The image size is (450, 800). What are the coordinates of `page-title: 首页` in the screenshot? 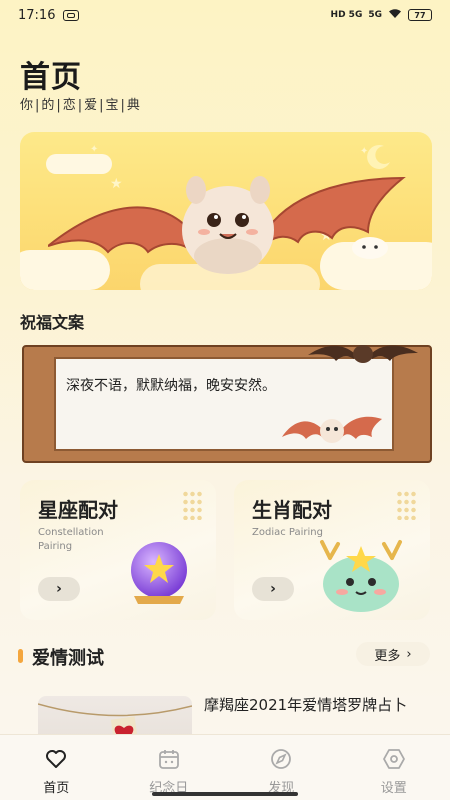 It's located at (51, 77).